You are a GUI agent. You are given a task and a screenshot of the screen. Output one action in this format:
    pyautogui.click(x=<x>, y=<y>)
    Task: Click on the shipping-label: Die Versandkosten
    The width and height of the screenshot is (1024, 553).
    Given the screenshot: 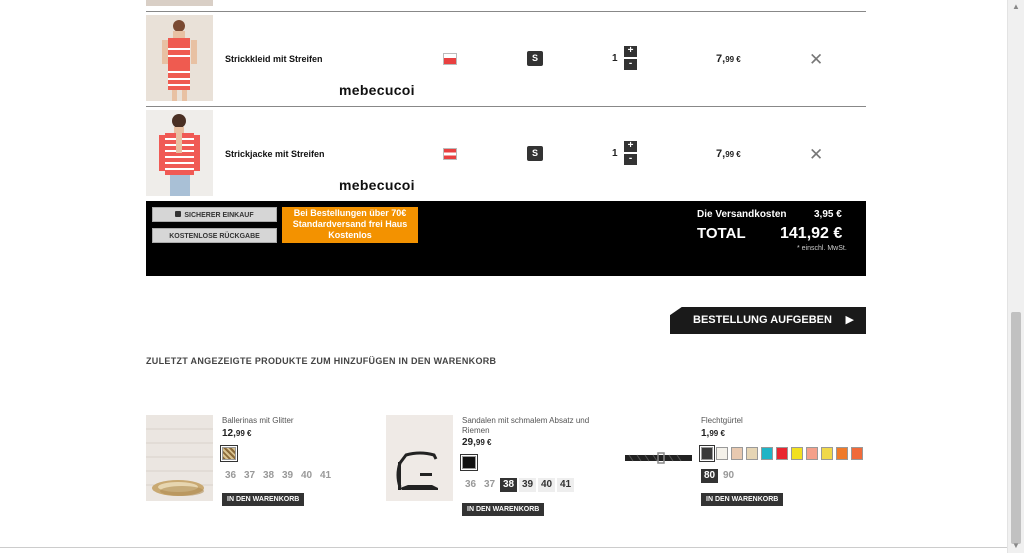 What is the action you would take?
    pyautogui.click(x=742, y=214)
    